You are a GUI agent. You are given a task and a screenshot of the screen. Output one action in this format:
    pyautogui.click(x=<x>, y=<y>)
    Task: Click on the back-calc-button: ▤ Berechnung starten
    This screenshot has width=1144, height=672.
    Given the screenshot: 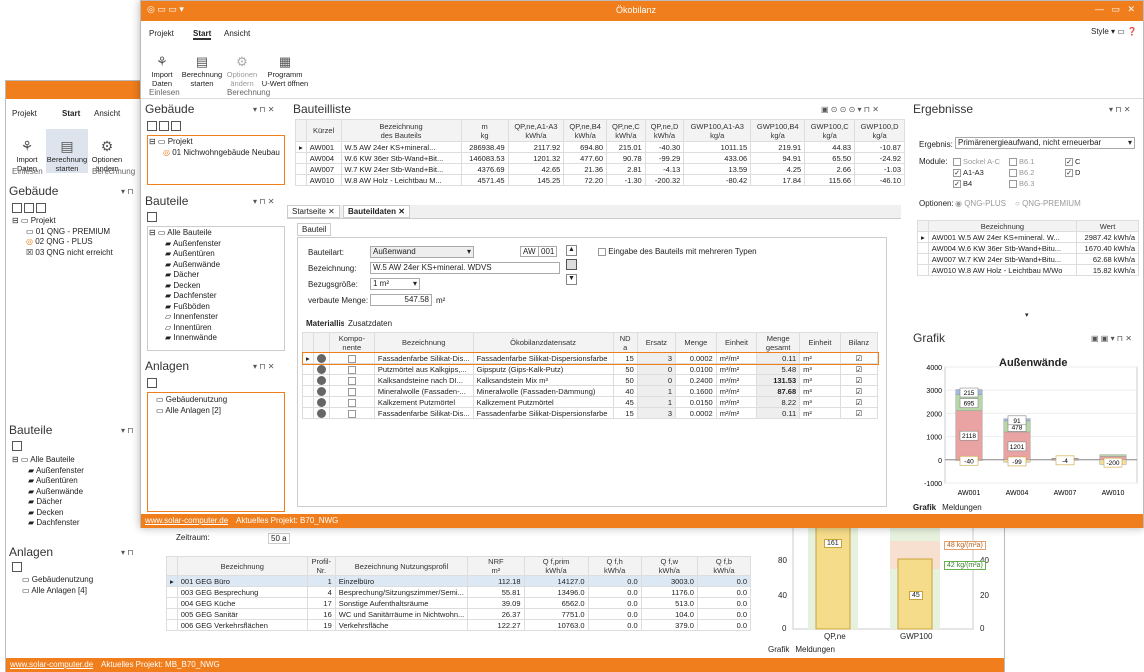 What is the action you would take?
    pyautogui.click(x=67, y=151)
    